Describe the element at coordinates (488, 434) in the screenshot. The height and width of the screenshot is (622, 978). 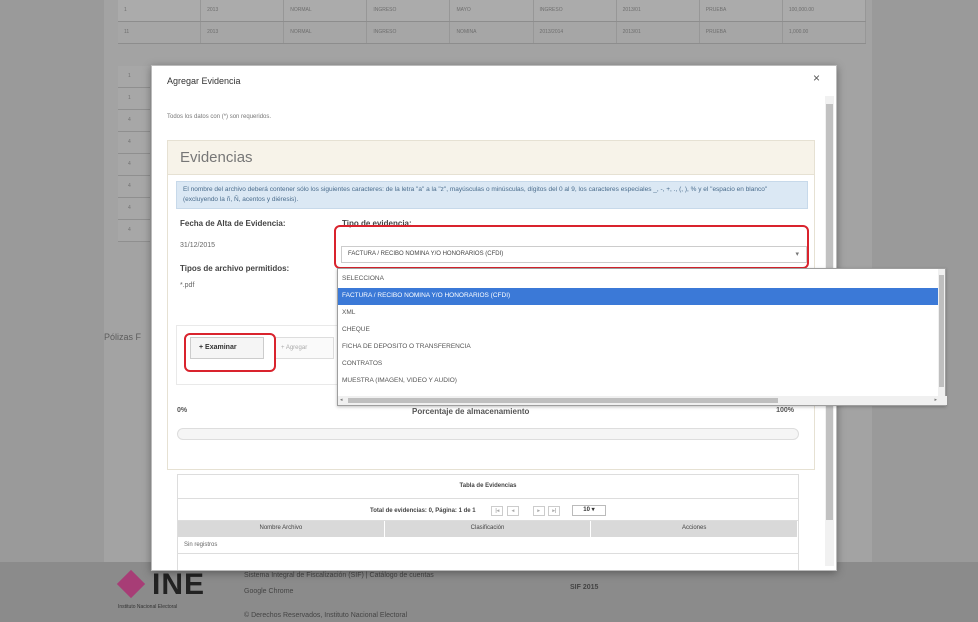
I see `storage-progress-bar` at that location.